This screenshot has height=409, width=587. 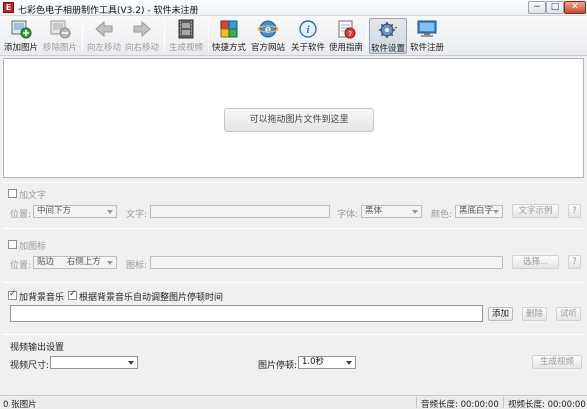 I want to click on text-content-label: 文字:, so click(x=137, y=215).